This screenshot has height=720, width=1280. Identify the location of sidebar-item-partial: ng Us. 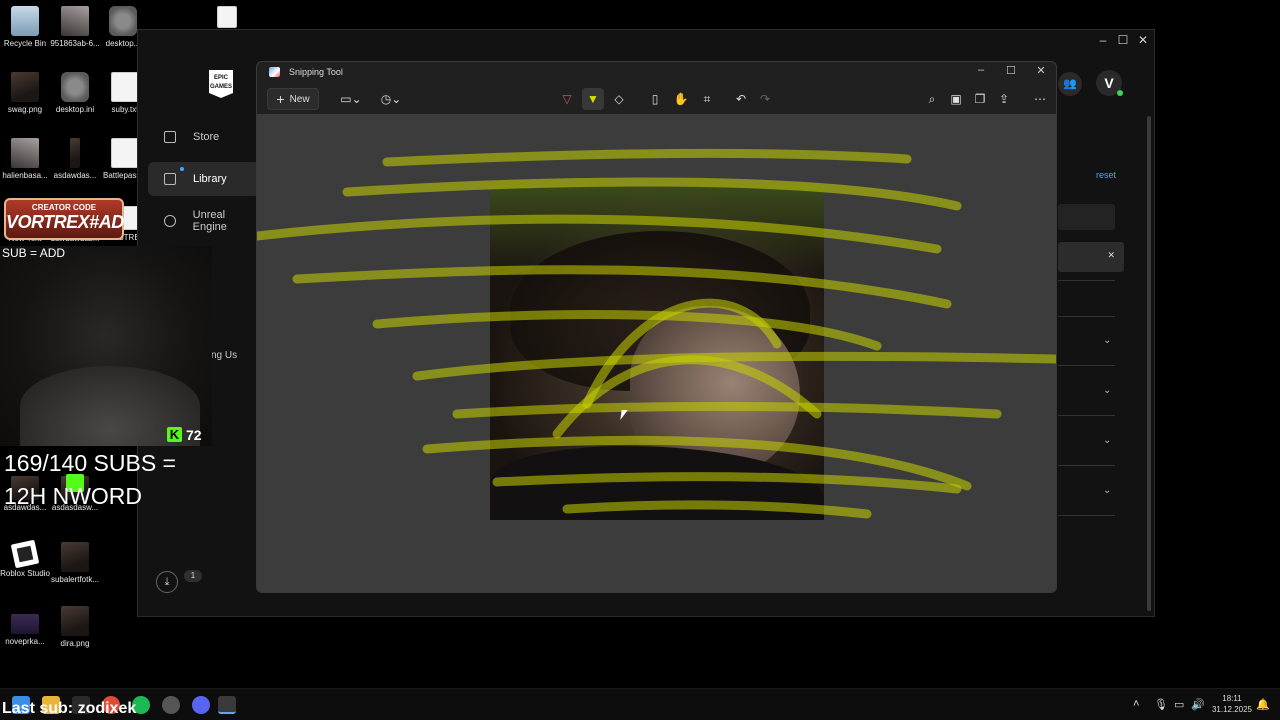
(224, 355).